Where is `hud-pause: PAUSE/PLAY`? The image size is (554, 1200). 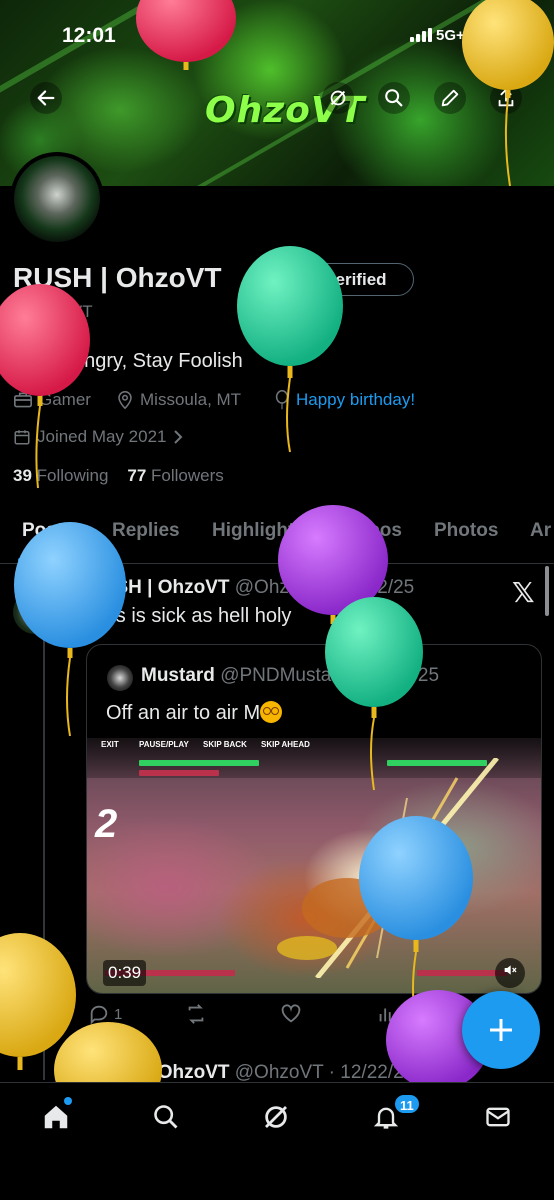
hud-pause: PAUSE/PLAY is located at coordinates (164, 744).